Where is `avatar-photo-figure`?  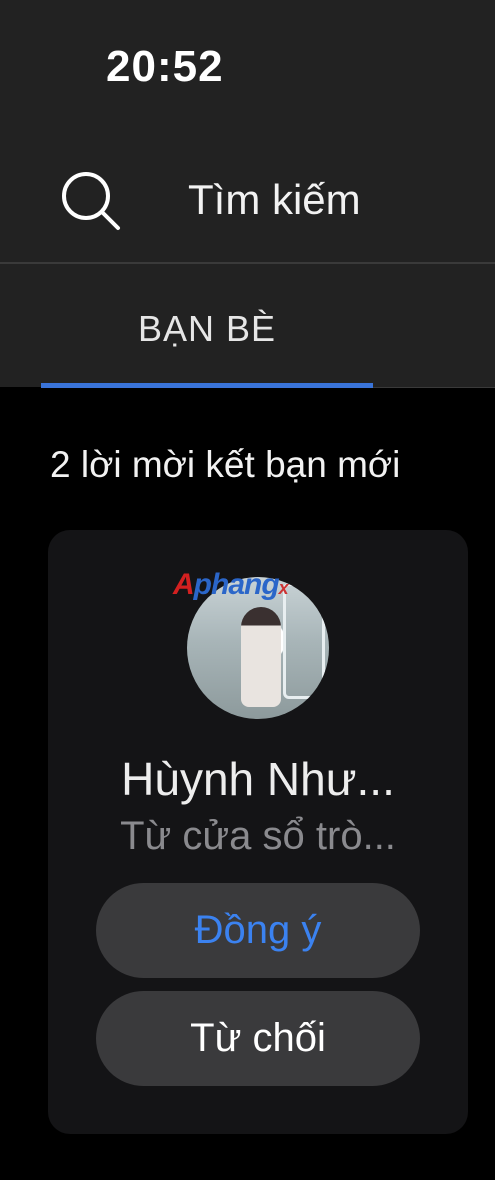 avatar-photo-figure is located at coordinates (261, 657).